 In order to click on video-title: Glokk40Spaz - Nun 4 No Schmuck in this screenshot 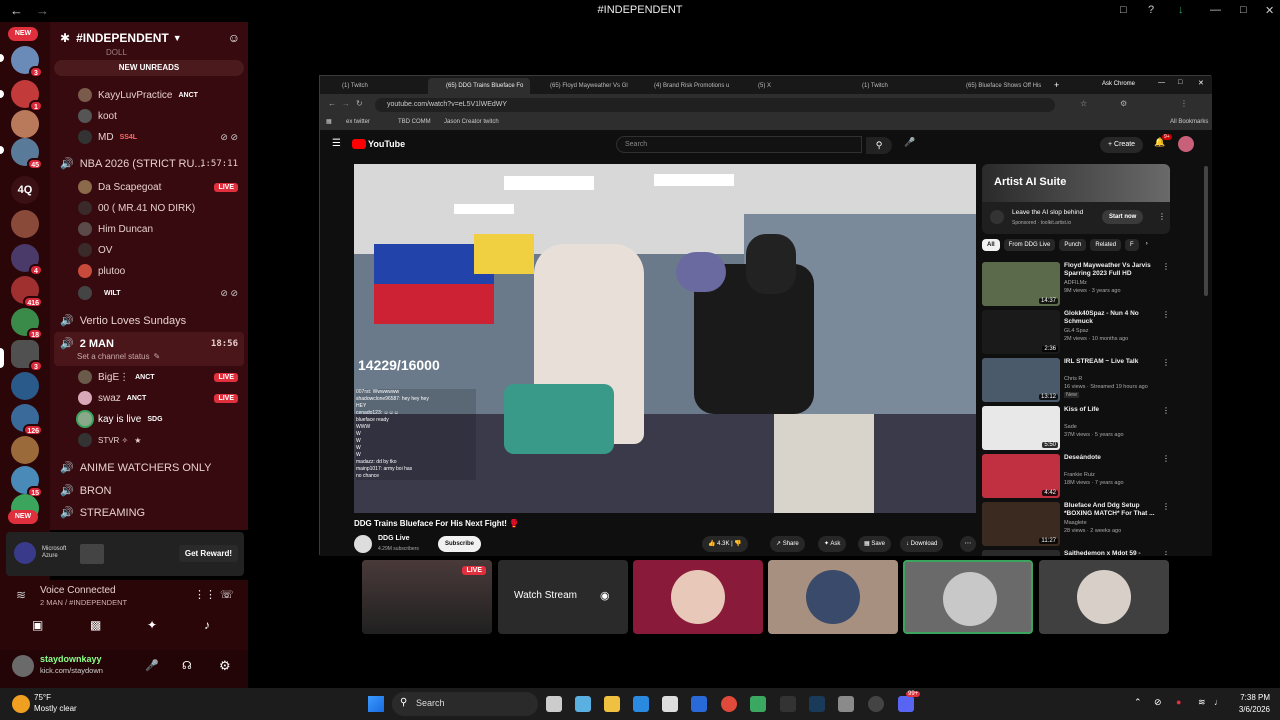, I will do `click(1112, 318)`.